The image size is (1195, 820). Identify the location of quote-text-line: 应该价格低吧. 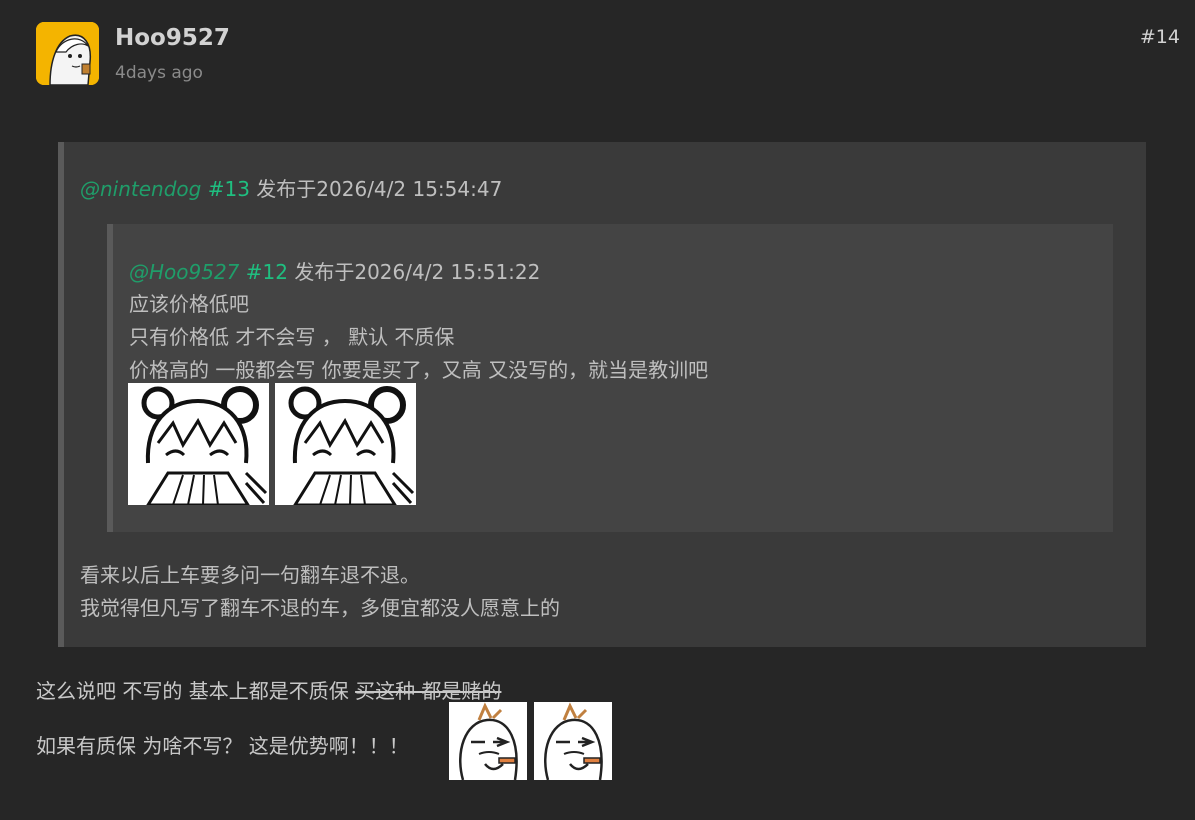
(189, 304).